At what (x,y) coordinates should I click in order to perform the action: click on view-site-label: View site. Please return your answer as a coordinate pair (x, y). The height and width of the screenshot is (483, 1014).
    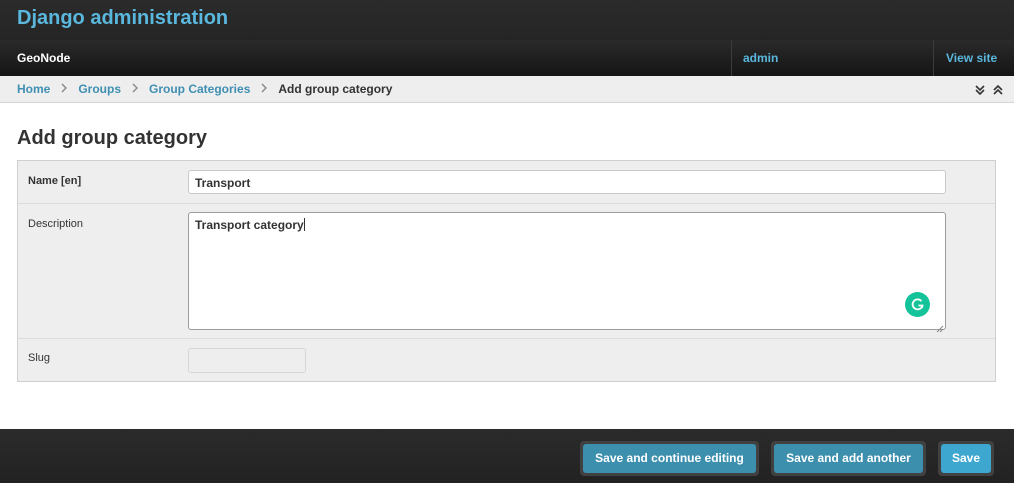
    Looking at the image, I should click on (971, 58).